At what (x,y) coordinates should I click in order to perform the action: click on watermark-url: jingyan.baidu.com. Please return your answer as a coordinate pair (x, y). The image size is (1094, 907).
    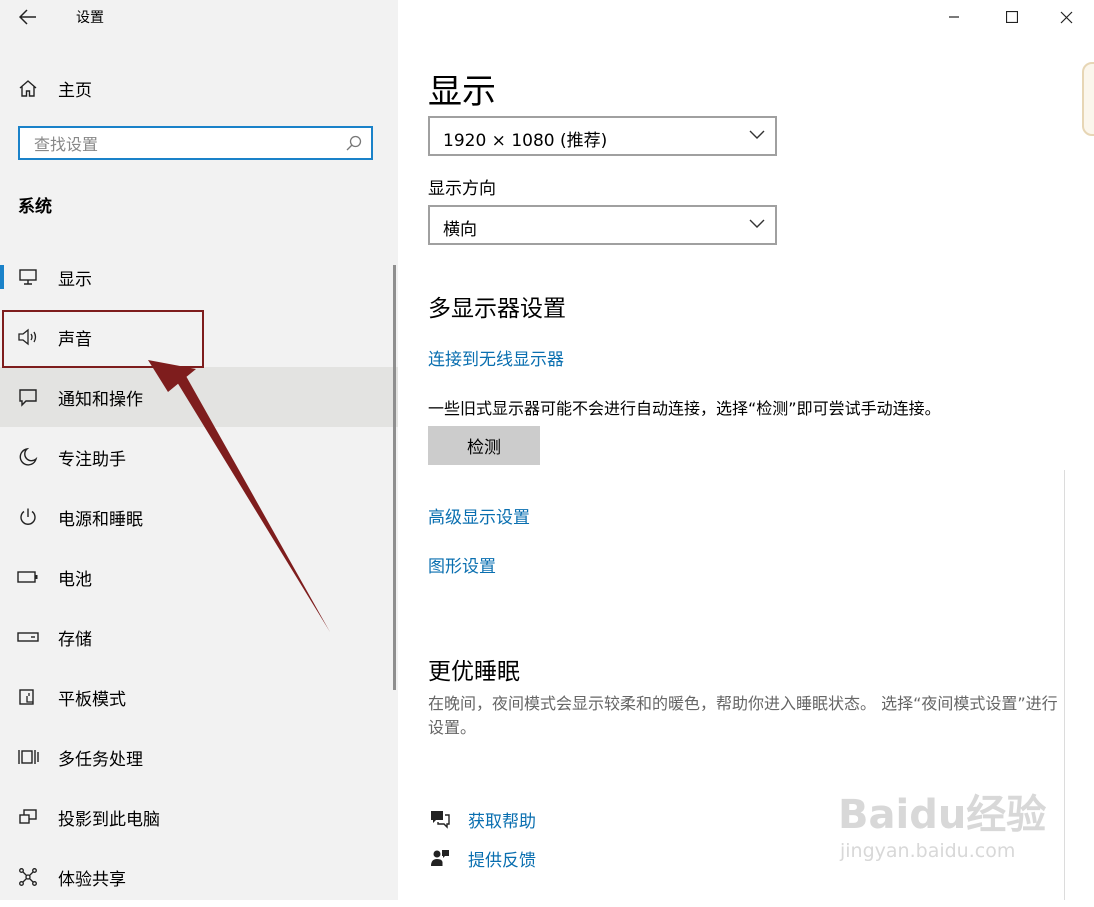
    Looking at the image, I should click on (928, 851).